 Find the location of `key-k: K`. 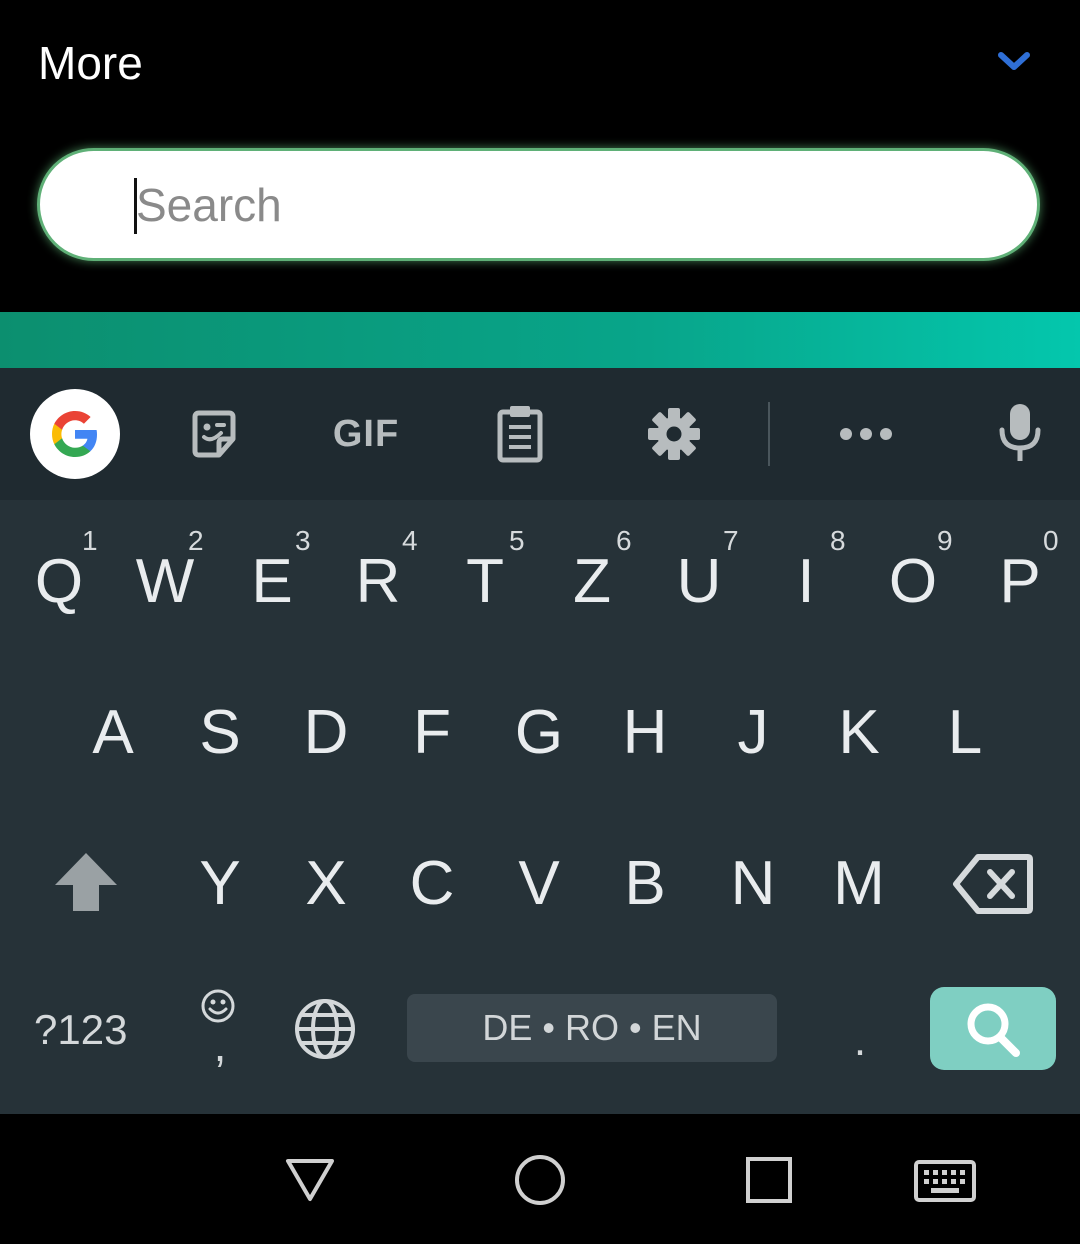

key-k: K is located at coordinates (859, 733).